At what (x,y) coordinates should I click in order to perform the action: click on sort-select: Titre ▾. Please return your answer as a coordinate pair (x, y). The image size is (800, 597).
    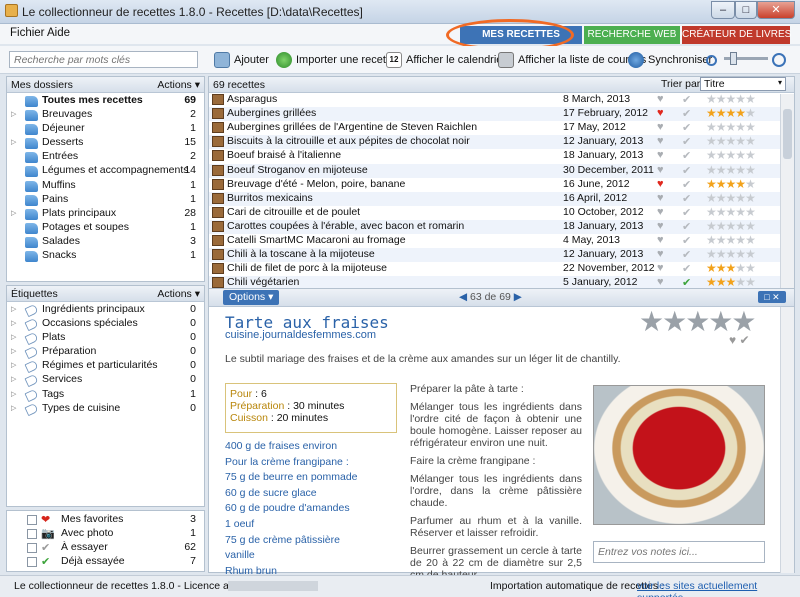
    Looking at the image, I should click on (743, 84).